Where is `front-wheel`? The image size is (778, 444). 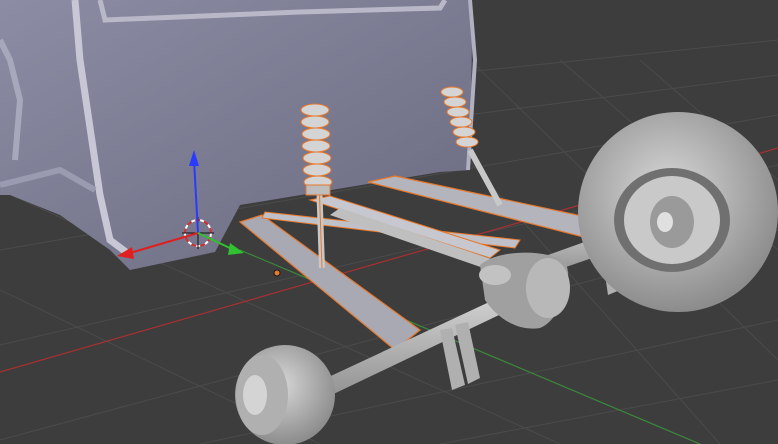 front-wheel is located at coordinates (678, 212).